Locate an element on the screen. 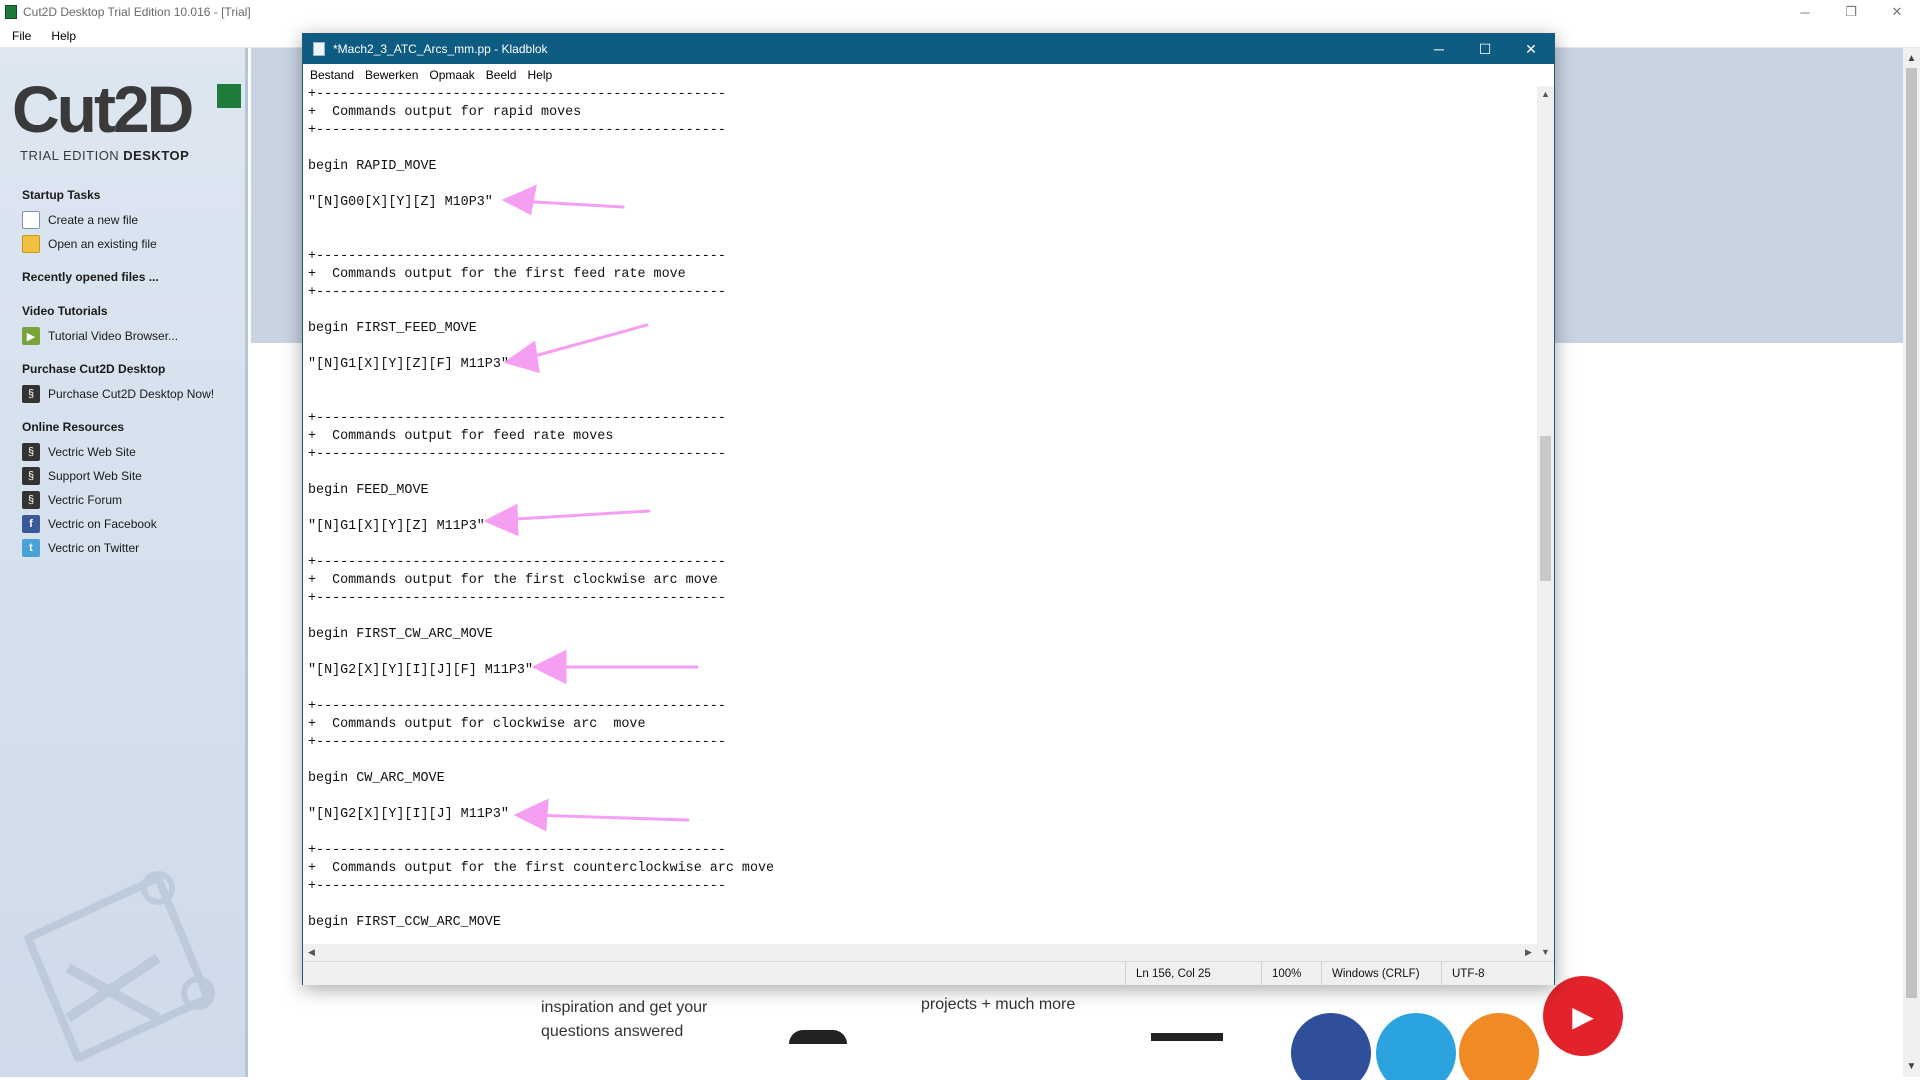 This screenshot has height=1080, width=1920. section-purchase: Purchase Cut2D Desktop is located at coordinates (94, 369).